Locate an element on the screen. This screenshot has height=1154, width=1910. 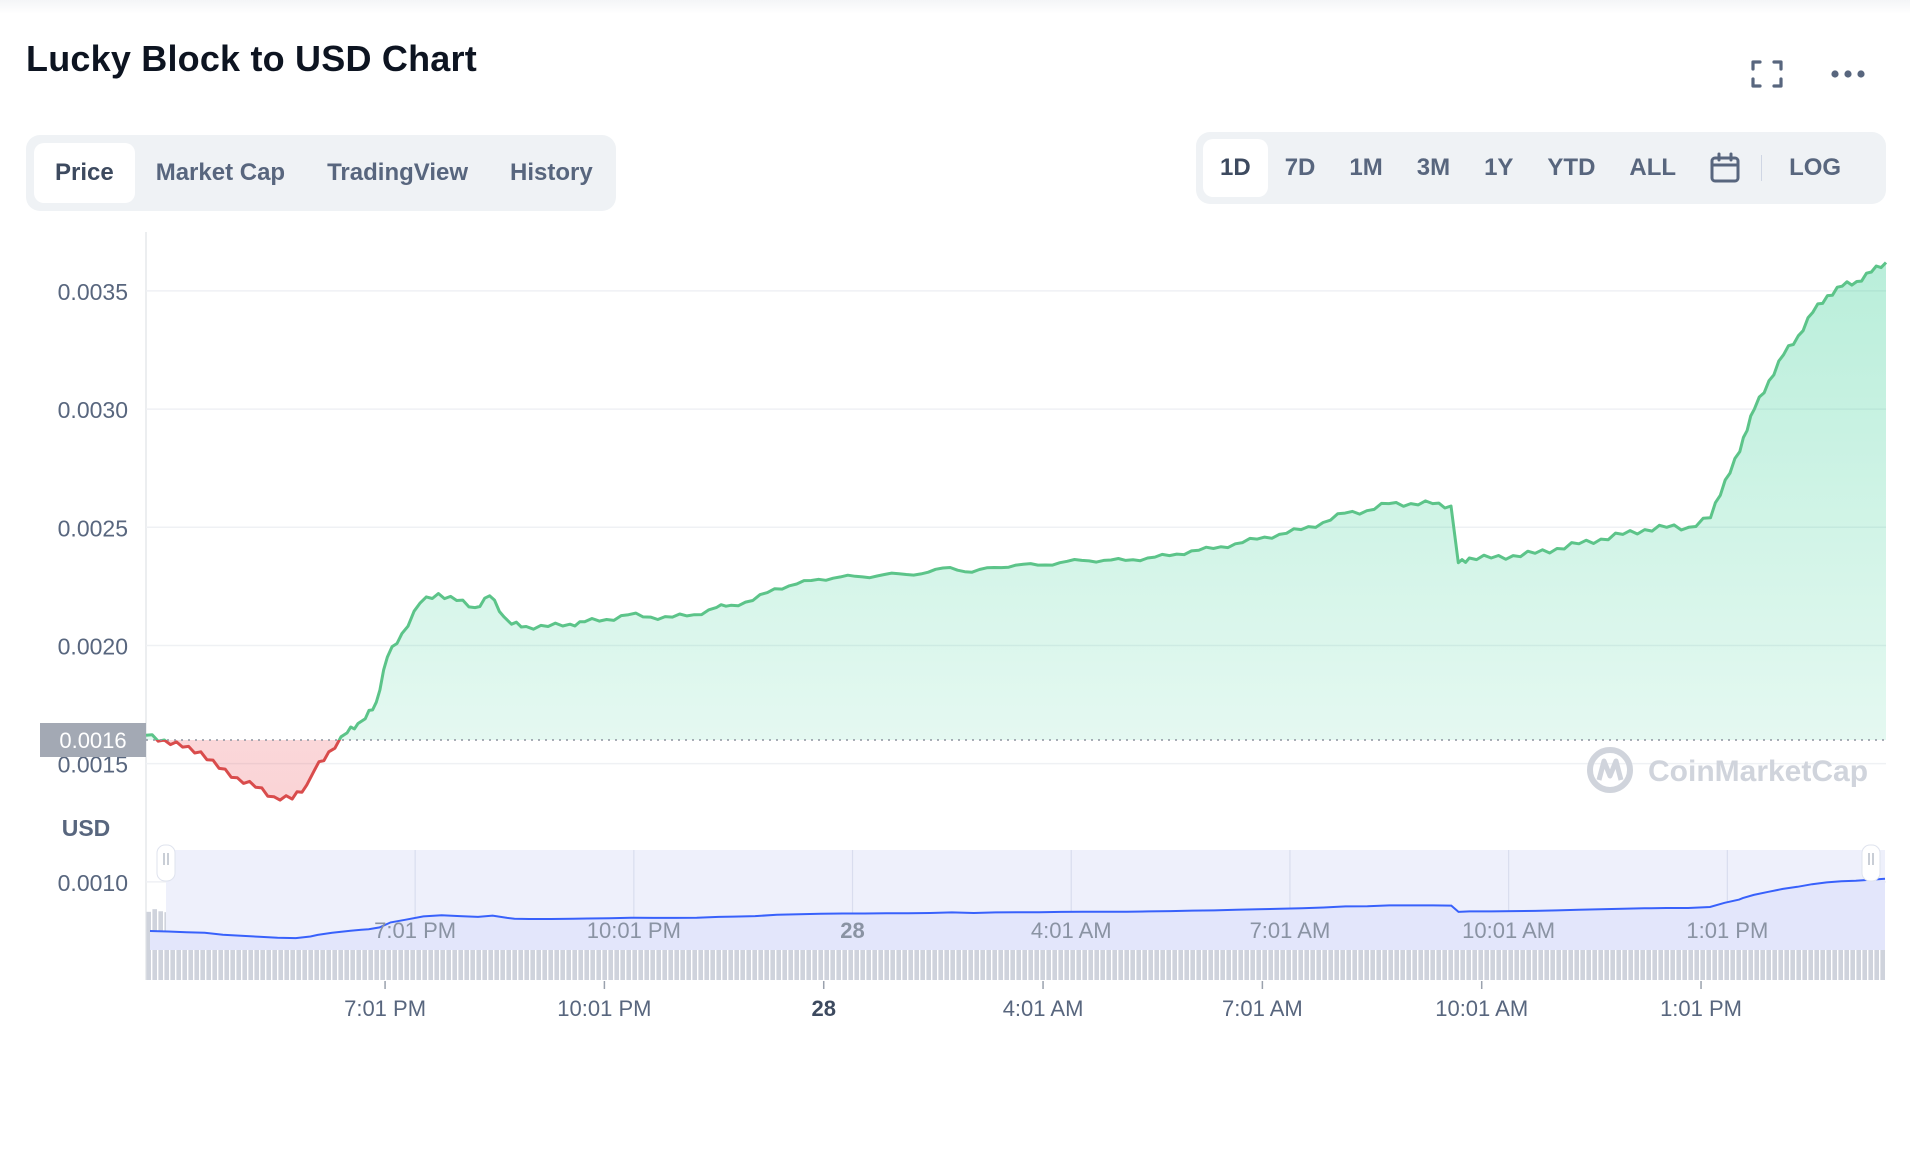
log-scale-label: LOG is located at coordinates (1815, 167).